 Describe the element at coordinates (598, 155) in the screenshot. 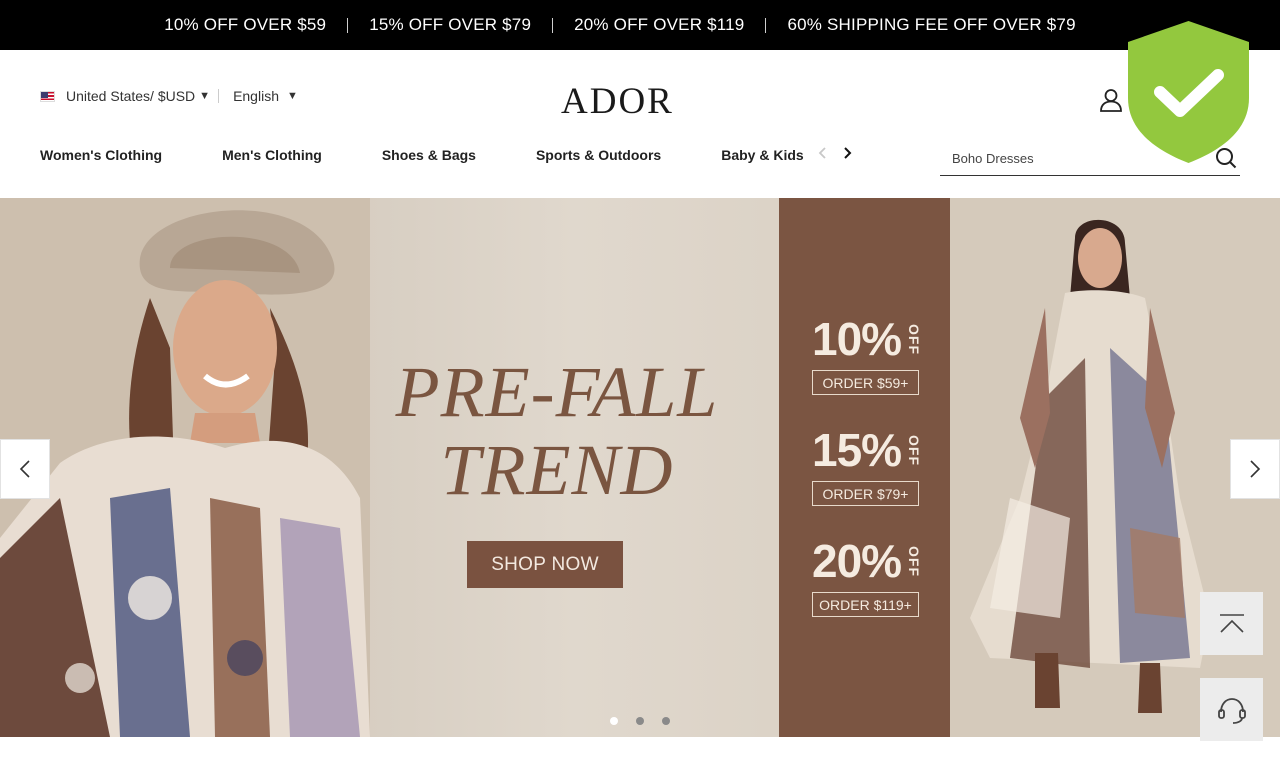

I see `nav-item-sports-outdoors: Sports & Outdoors` at that location.